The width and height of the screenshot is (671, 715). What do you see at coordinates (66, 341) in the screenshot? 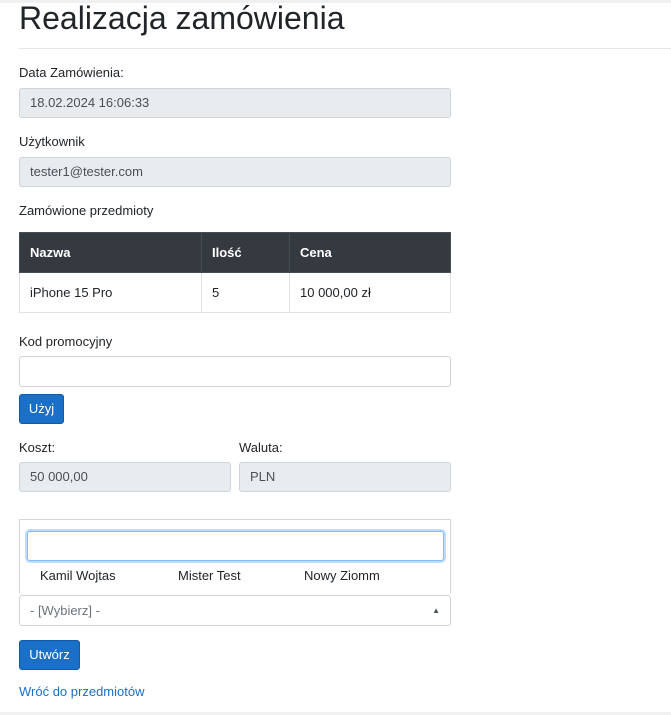
I see `promo-code-label: Kod promocyjny` at bounding box center [66, 341].